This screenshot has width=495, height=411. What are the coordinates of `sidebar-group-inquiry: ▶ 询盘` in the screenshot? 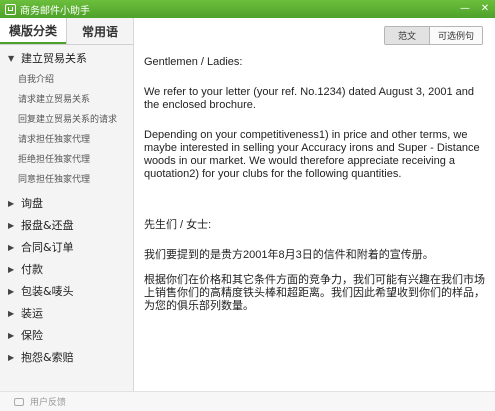 It's located at (66, 203).